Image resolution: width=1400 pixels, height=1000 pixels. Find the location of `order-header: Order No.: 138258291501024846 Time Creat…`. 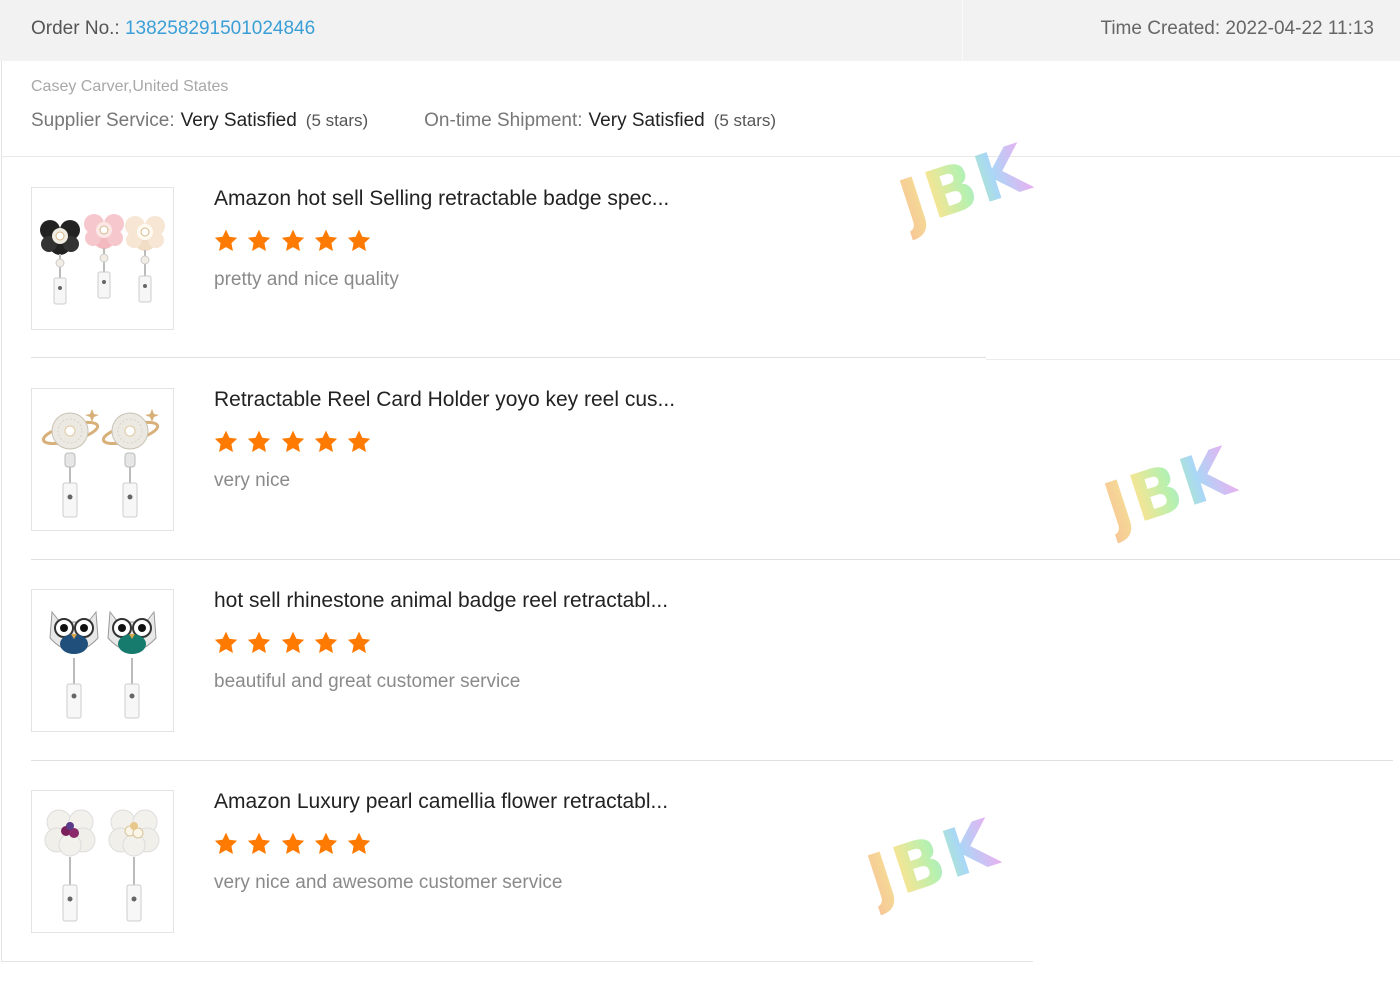

order-header: Order No.: 138258291501024846 Time Creat… is located at coordinates (700, 30).